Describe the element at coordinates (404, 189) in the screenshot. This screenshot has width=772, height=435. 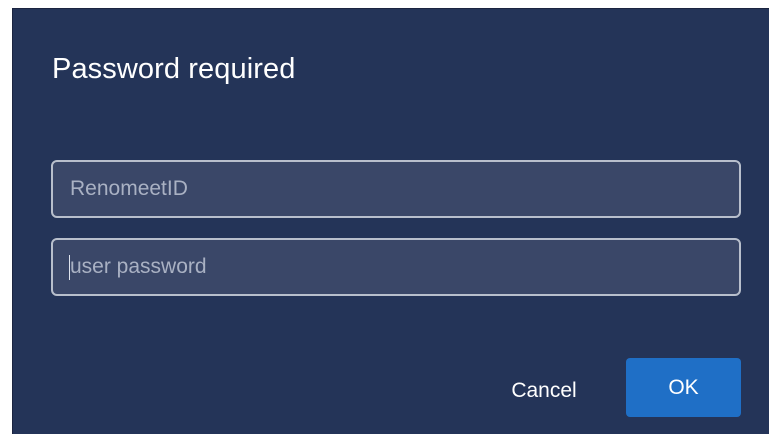
I see `username-input` at that location.